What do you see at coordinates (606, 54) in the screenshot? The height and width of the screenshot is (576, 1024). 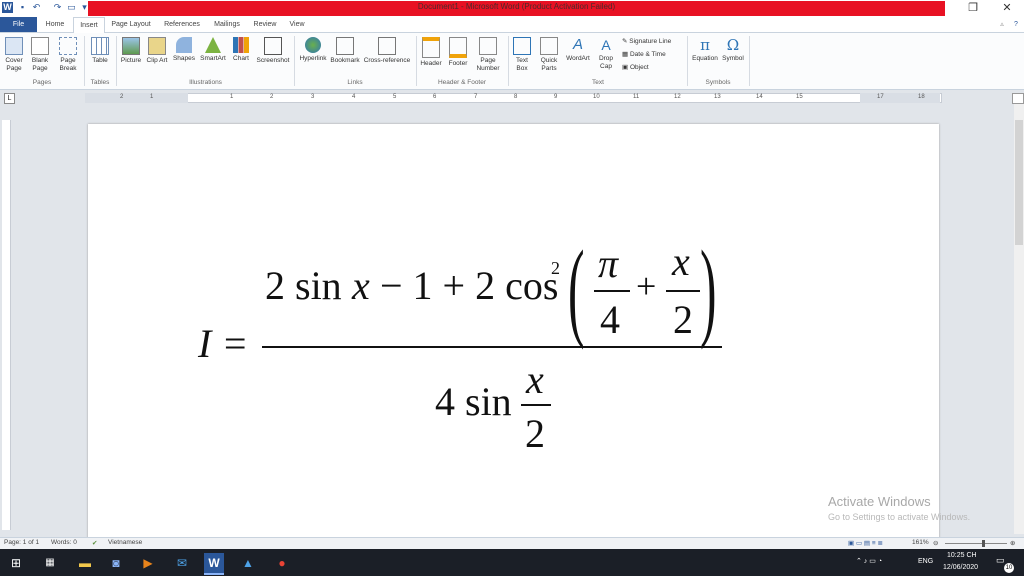 I see `drop-cap-button: A Drop Cap` at bounding box center [606, 54].